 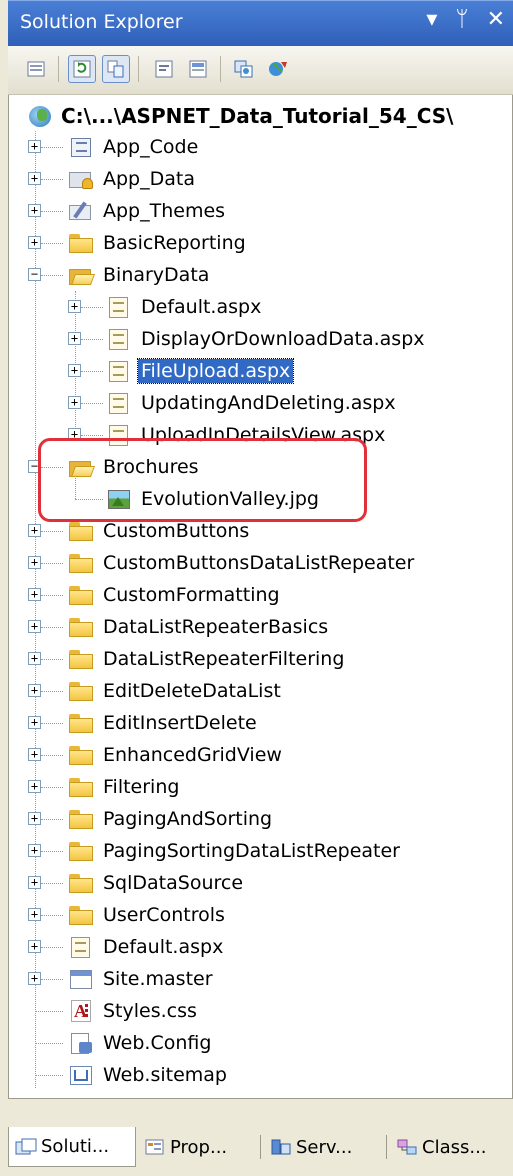 What do you see at coordinates (81, 1043) in the screenshot?
I see `config-file-icon` at bounding box center [81, 1043].